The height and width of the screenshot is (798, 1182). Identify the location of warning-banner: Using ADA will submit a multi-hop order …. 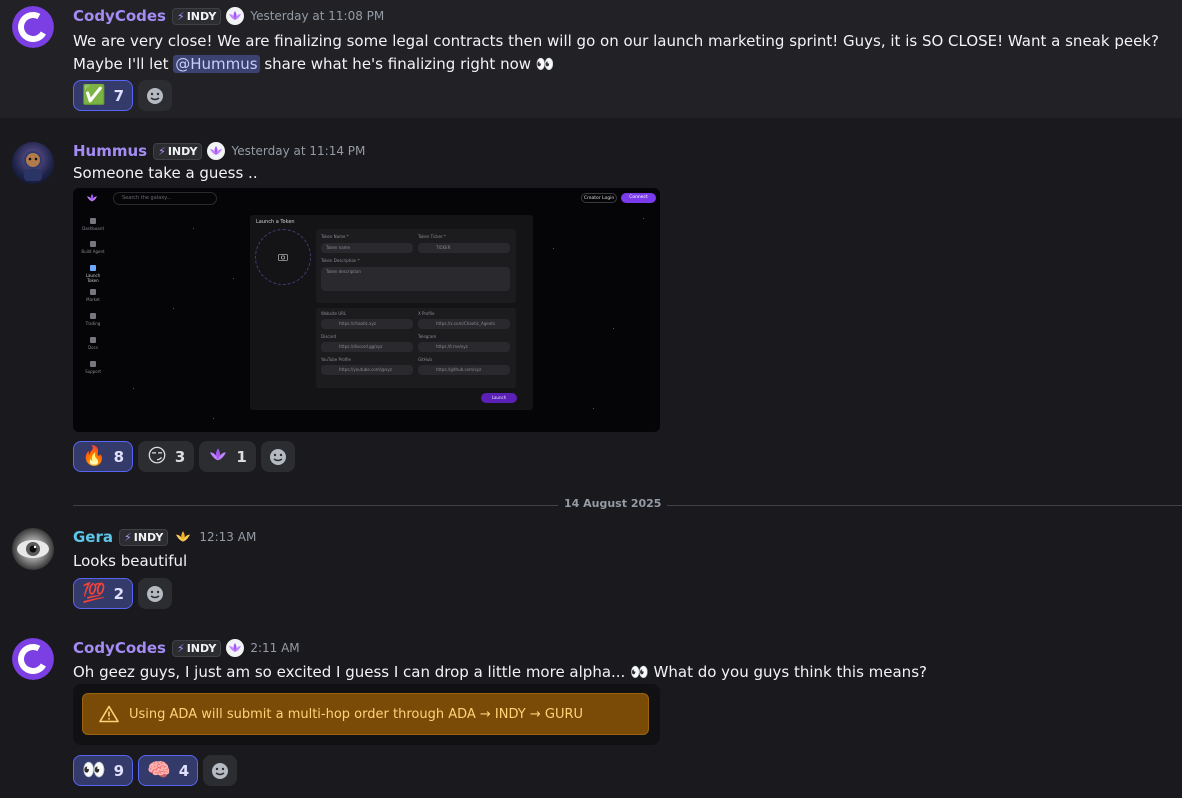
(365, 714).